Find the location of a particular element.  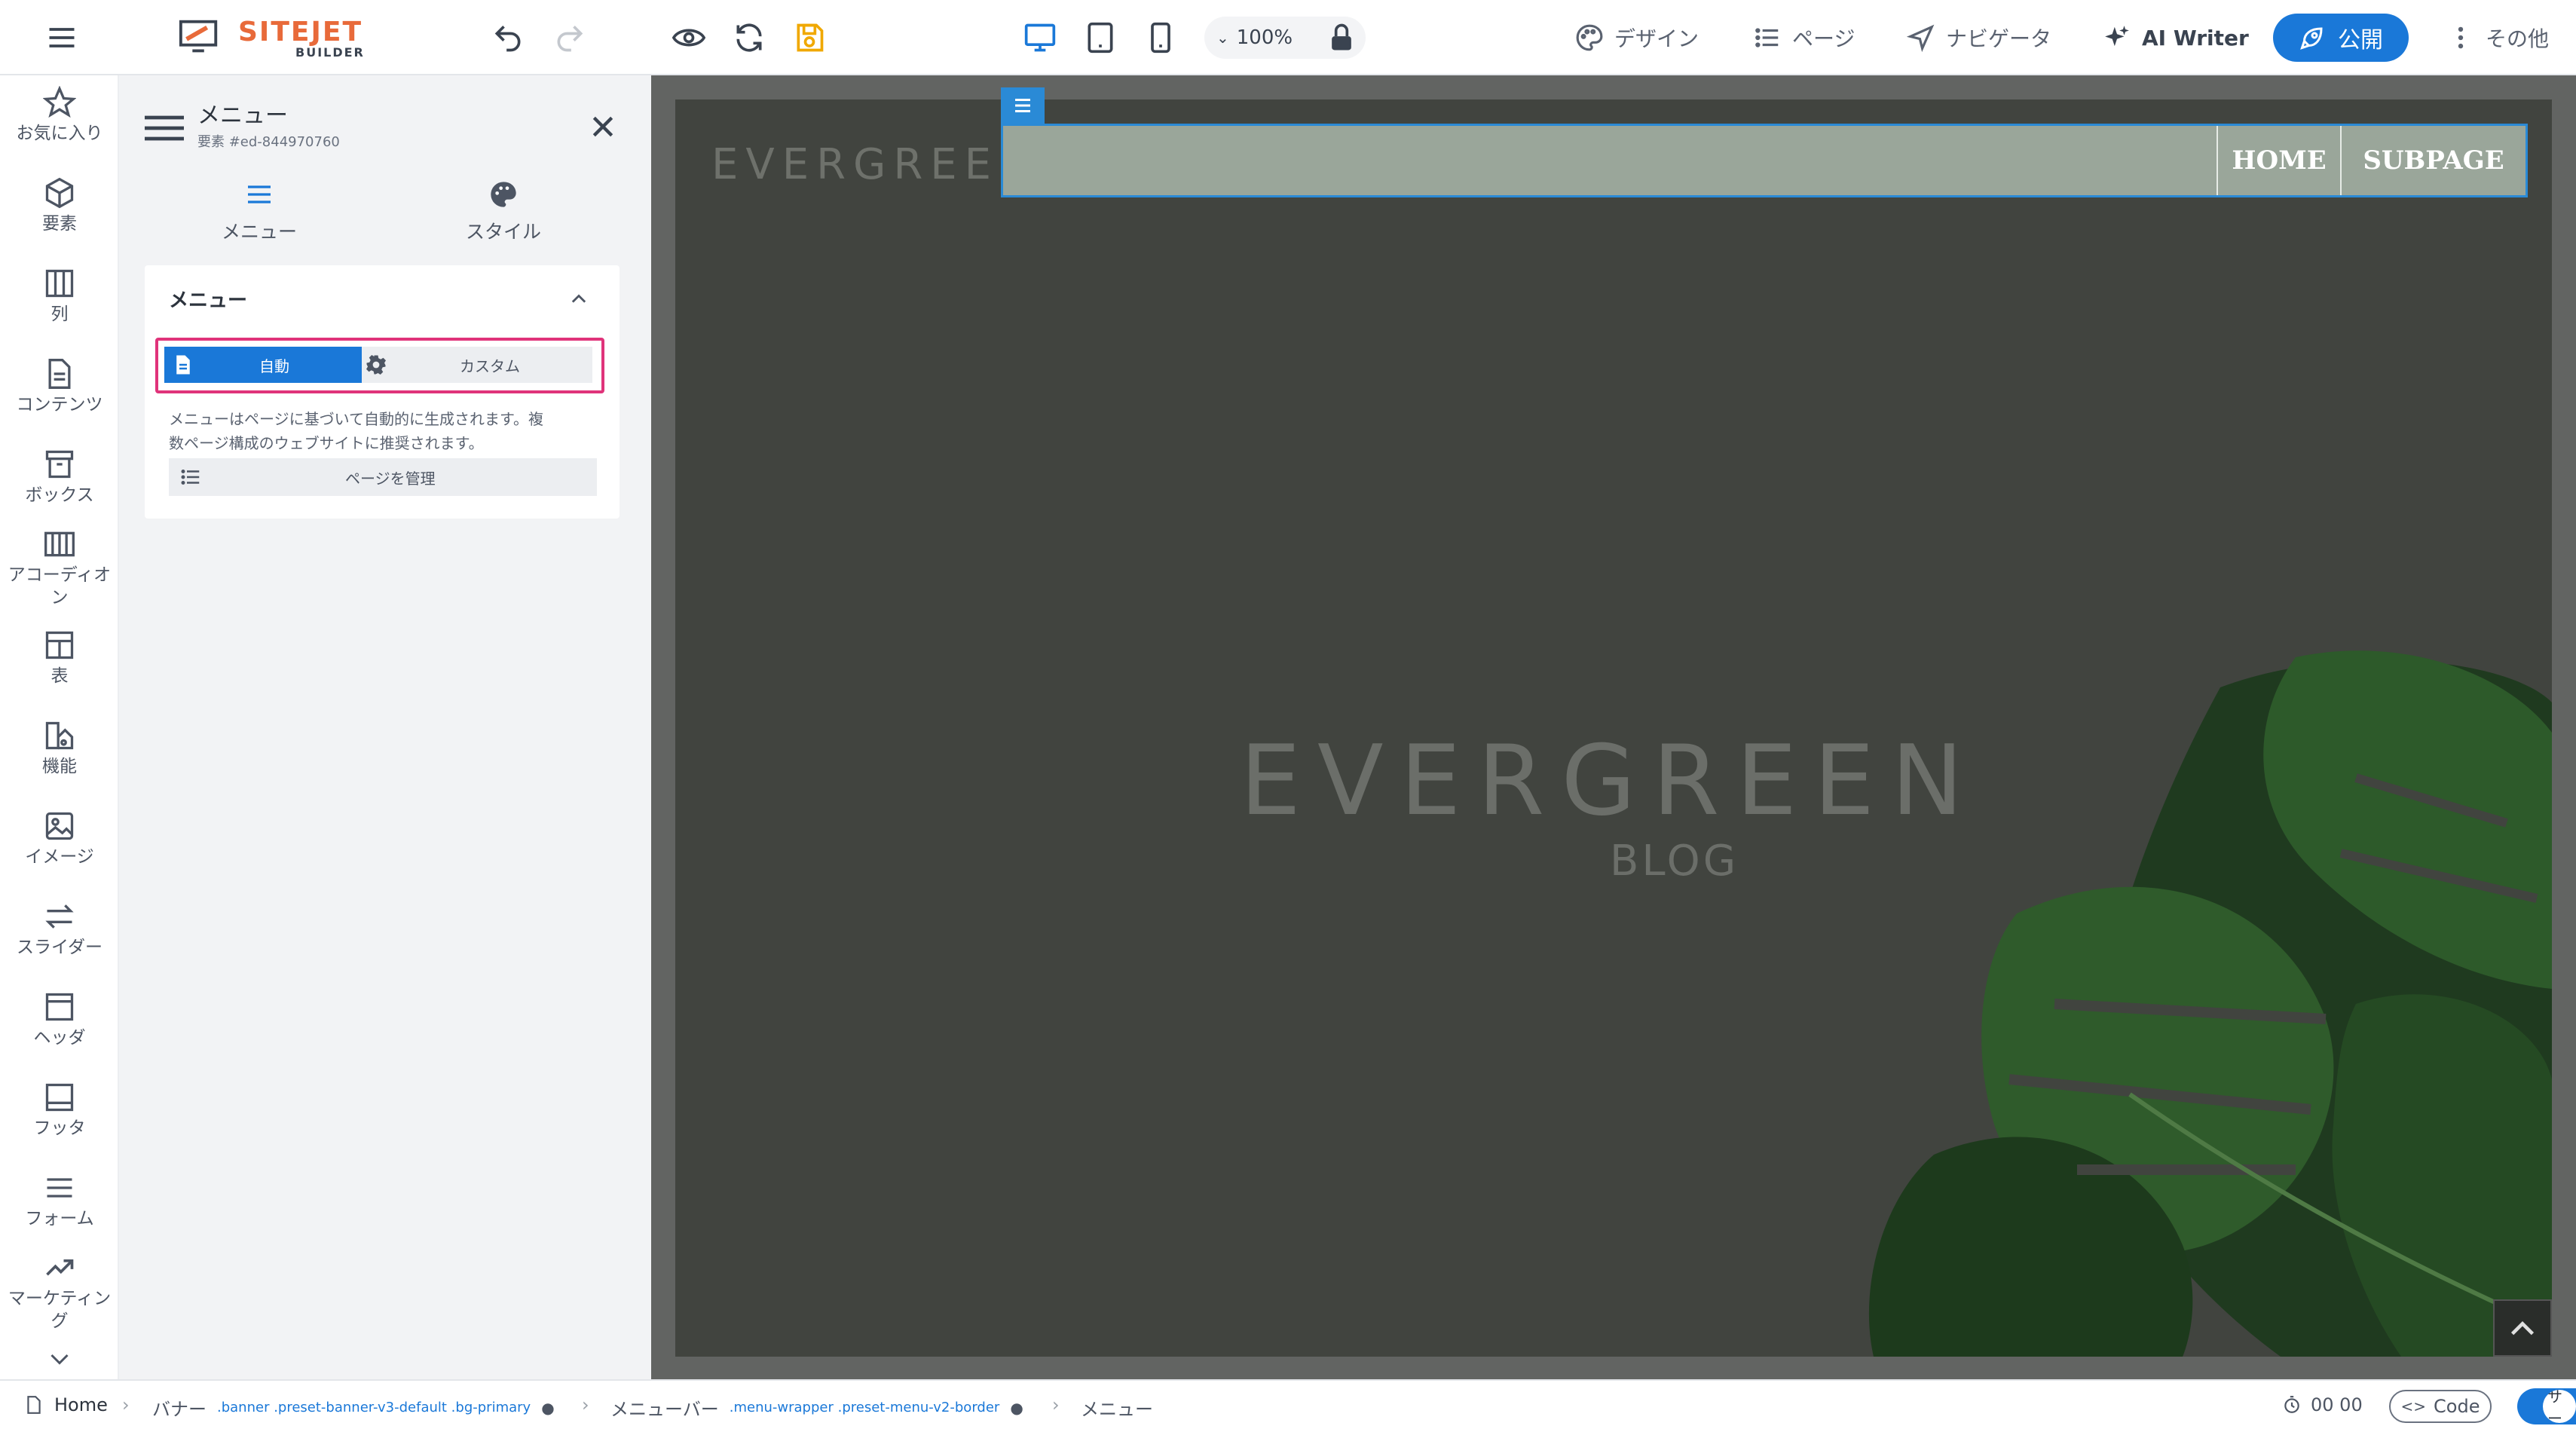

columns-icon is located at coordinates (59, 283).